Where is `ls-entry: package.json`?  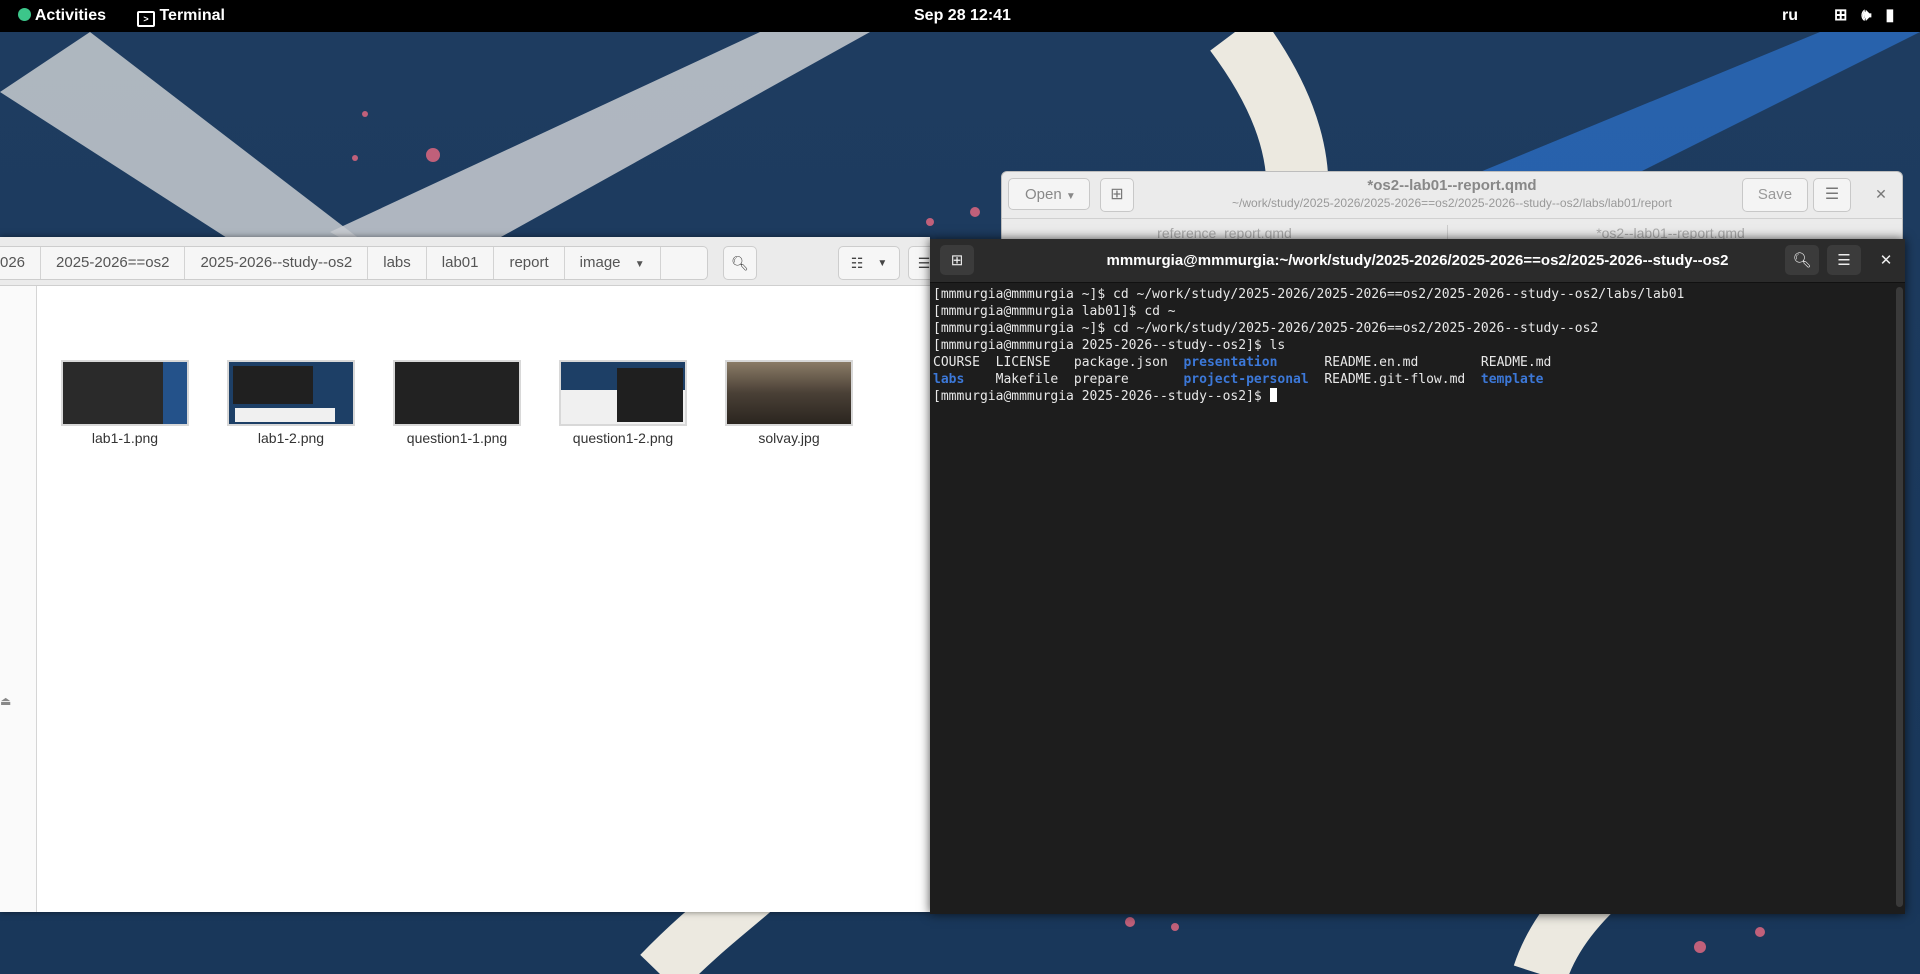
ls-entry: package.json is located at coordinates (1128, 362).